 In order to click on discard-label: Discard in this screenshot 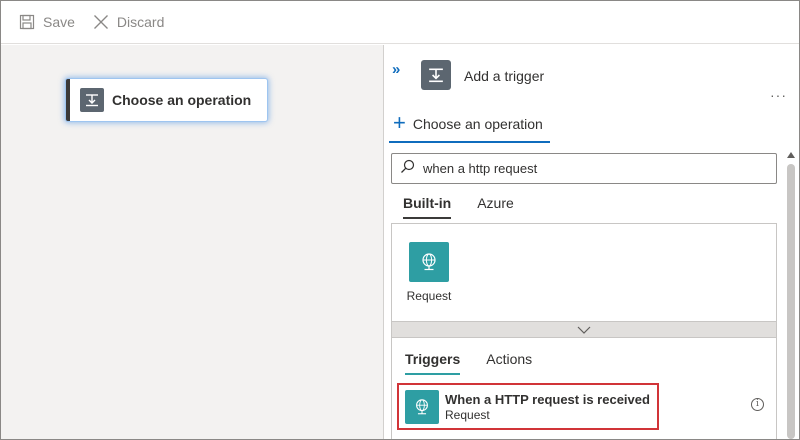, I will do `click(140, 22)`.